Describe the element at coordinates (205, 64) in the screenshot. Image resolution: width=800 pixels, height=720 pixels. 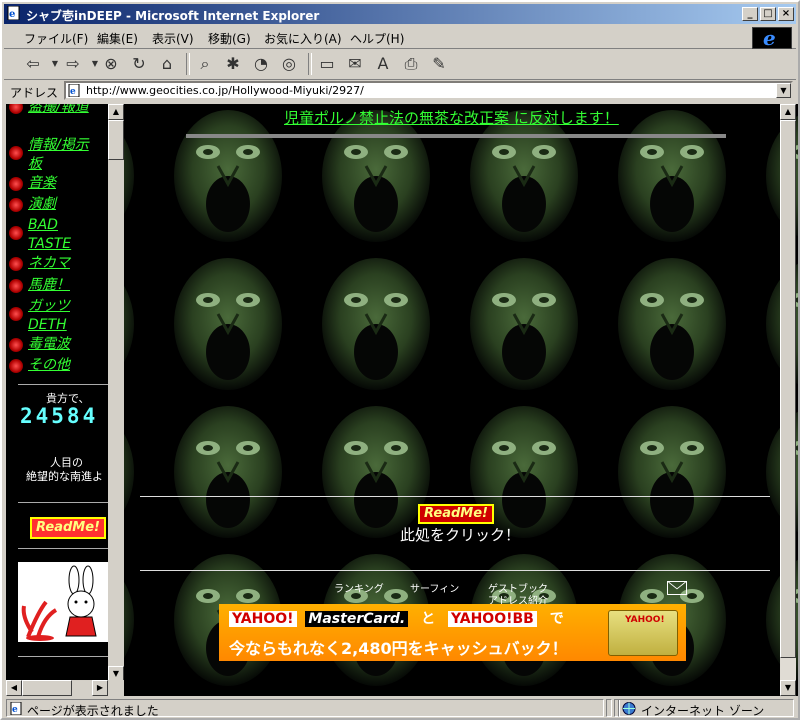
I see `search-icon: ⌕` at that location.